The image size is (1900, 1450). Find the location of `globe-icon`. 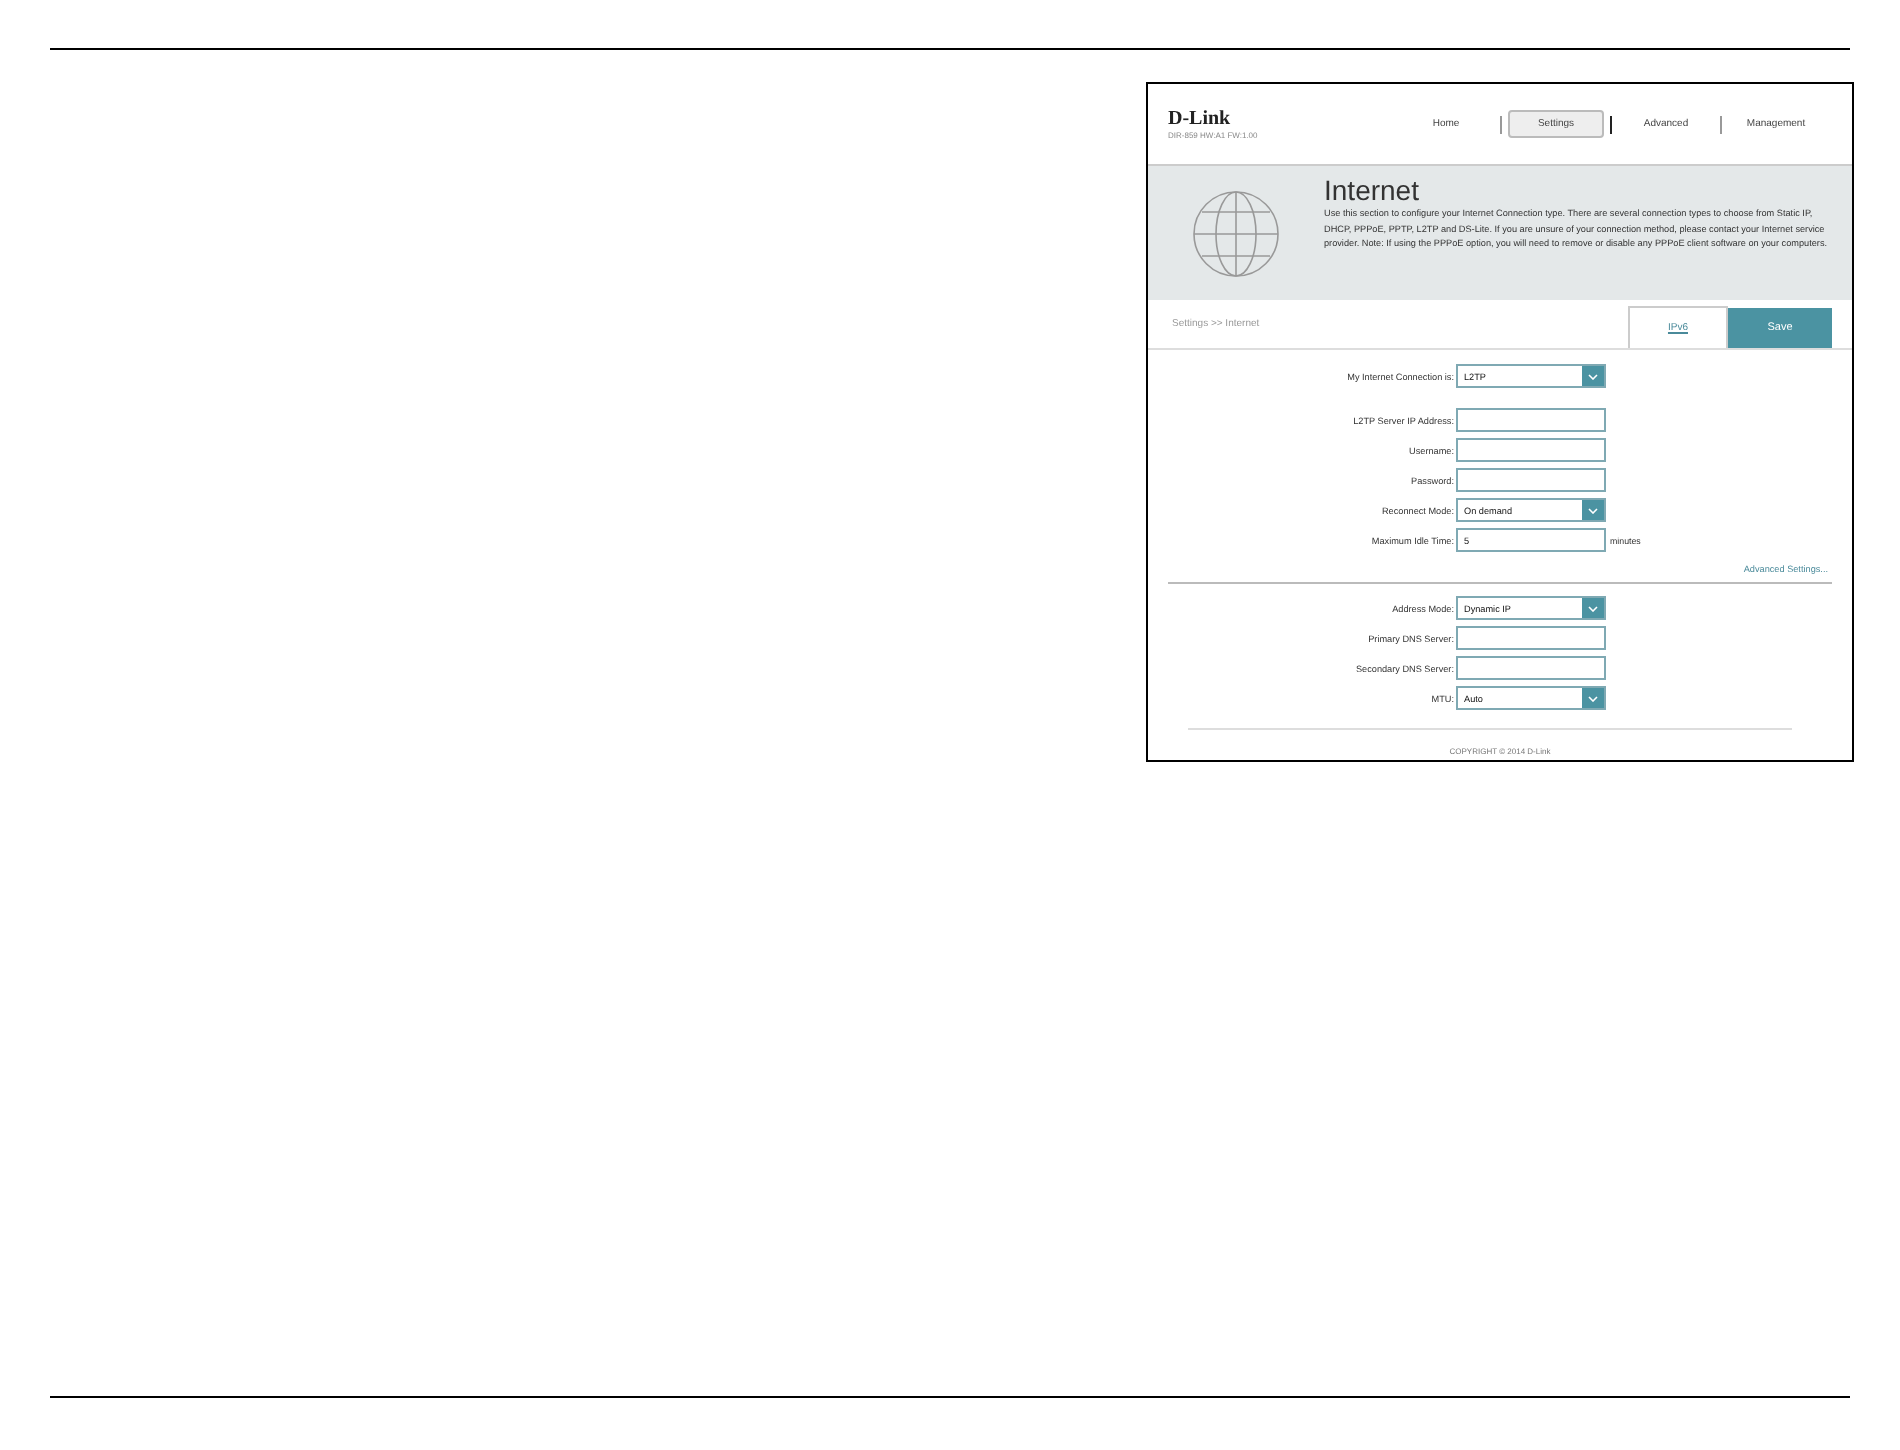

globe-icon is located at coordinates (1236, 233).